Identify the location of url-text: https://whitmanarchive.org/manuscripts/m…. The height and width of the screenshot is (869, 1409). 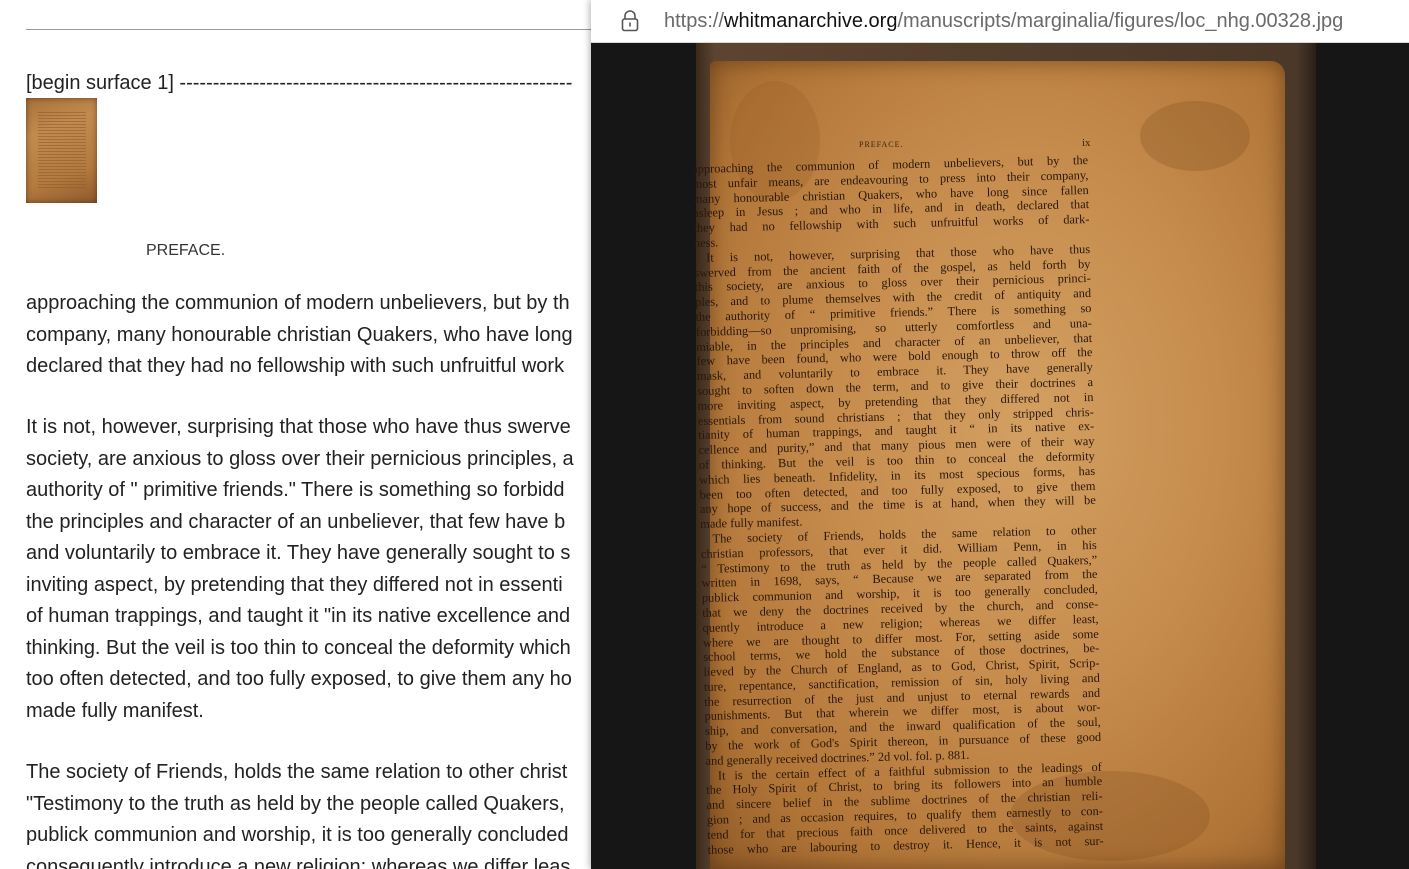
(1003, 21).